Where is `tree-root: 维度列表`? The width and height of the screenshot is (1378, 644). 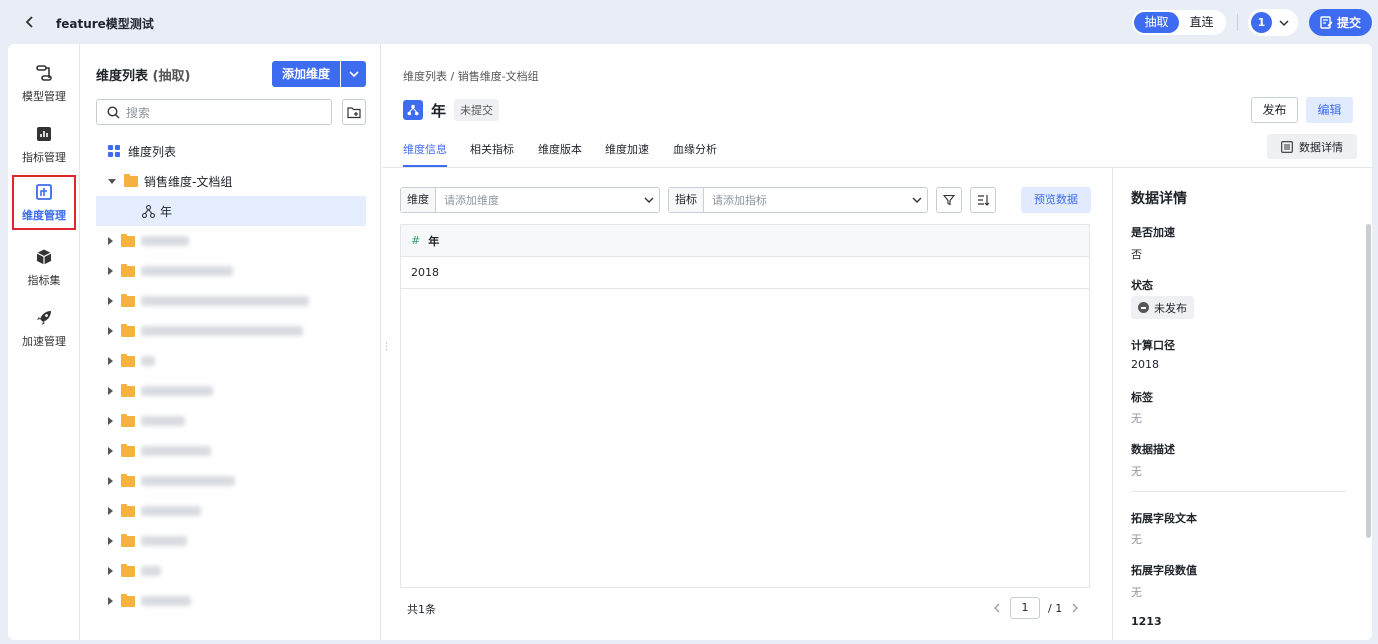
tree-root: 维度列表 is located at coordinates (231, 151).